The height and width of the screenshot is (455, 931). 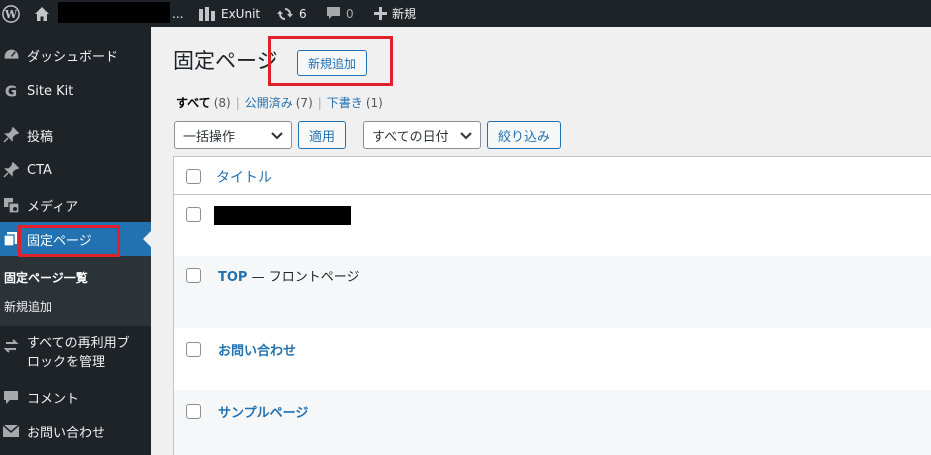 I want to click on mail-icon, so click(x=11, y=431).